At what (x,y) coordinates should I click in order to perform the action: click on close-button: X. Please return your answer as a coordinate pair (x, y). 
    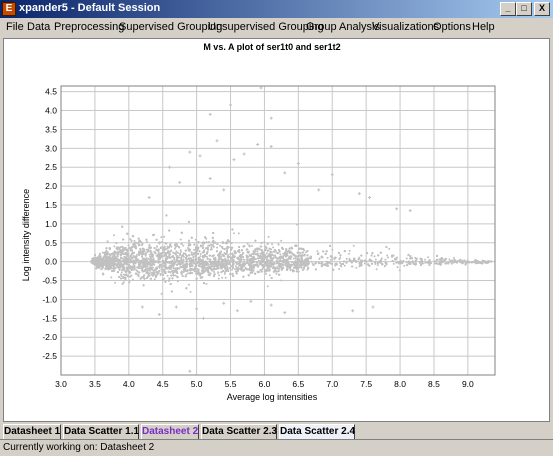
    Looking at the image, I should click on (542, 9).